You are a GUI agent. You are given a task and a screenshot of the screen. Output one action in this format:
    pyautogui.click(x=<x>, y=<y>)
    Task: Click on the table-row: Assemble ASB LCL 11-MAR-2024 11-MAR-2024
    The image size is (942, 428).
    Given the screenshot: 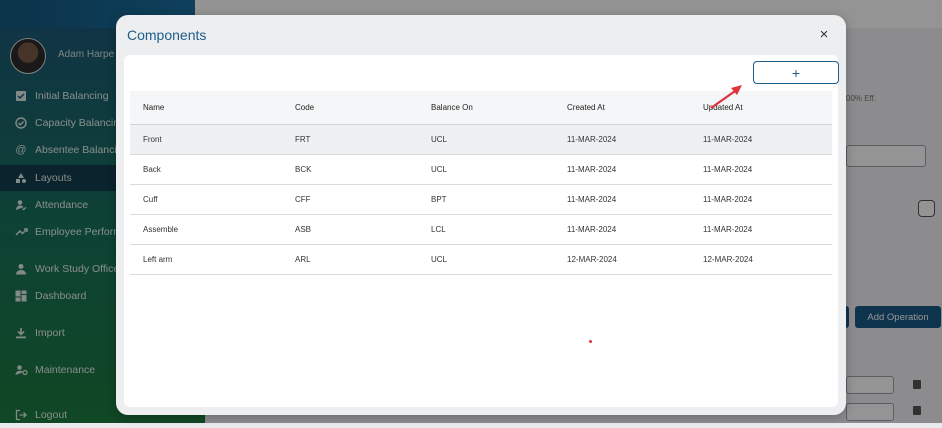 What is the action you would take?
    pyautogui.click(x=481, y=229)
    